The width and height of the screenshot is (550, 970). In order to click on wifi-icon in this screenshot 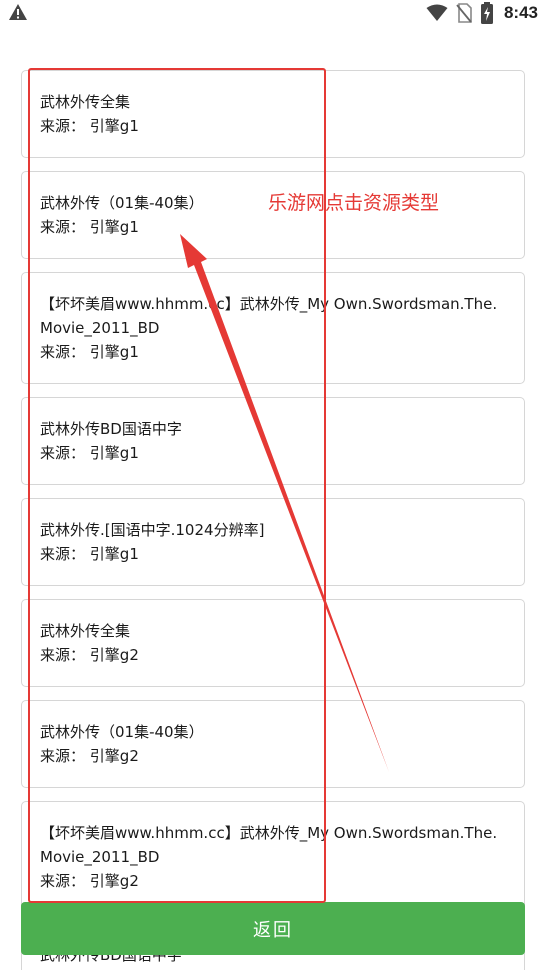, I will do `click(437, 12)`.